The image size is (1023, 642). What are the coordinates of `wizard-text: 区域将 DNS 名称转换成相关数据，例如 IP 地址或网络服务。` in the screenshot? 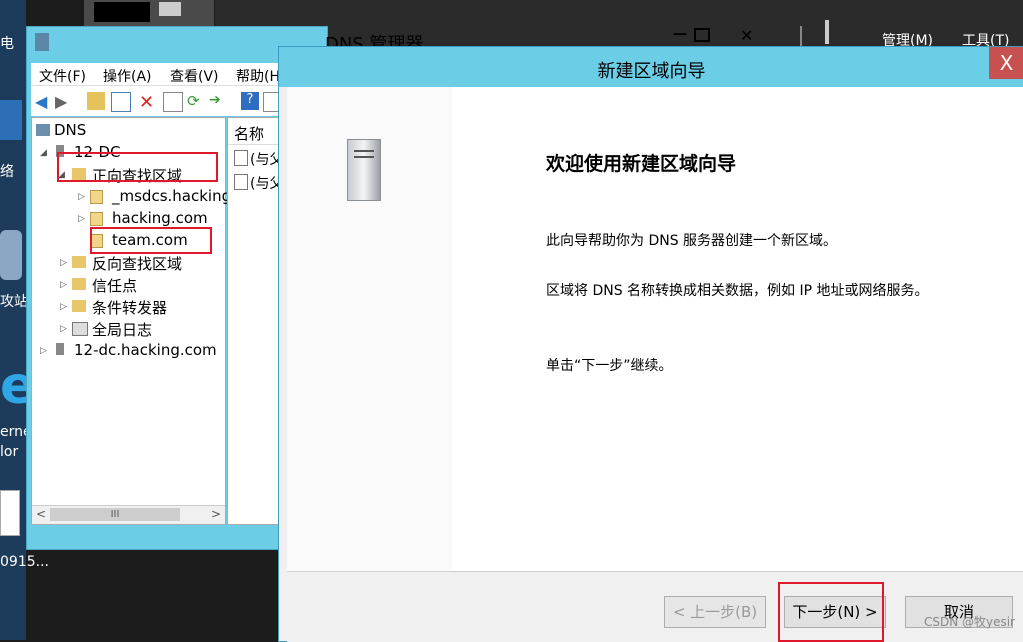 It's located at (737, 291).